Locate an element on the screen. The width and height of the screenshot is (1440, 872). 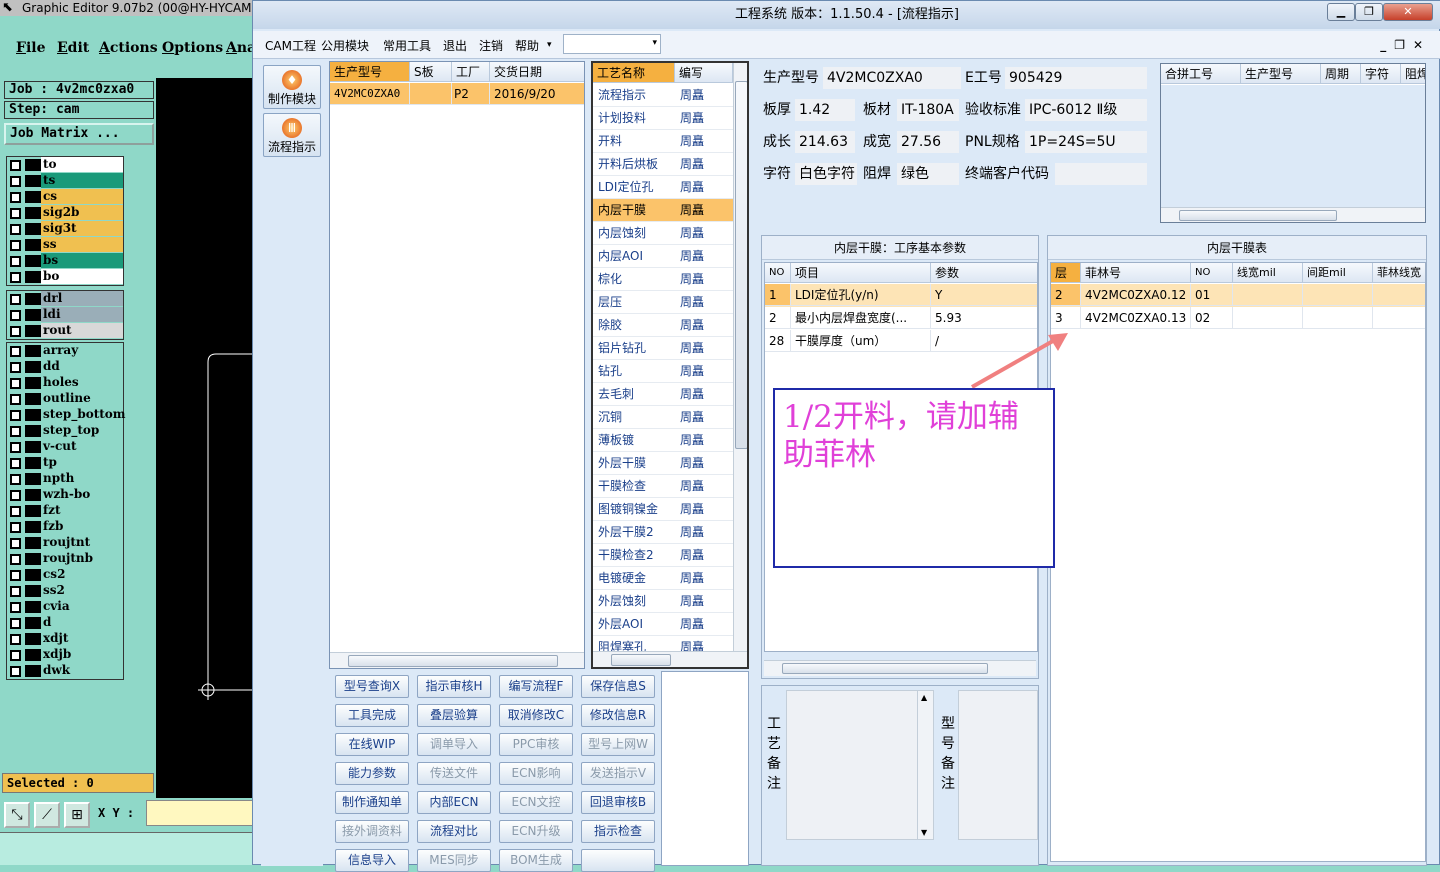
function-button: ECN影响 is located at coordinates (536, 773).